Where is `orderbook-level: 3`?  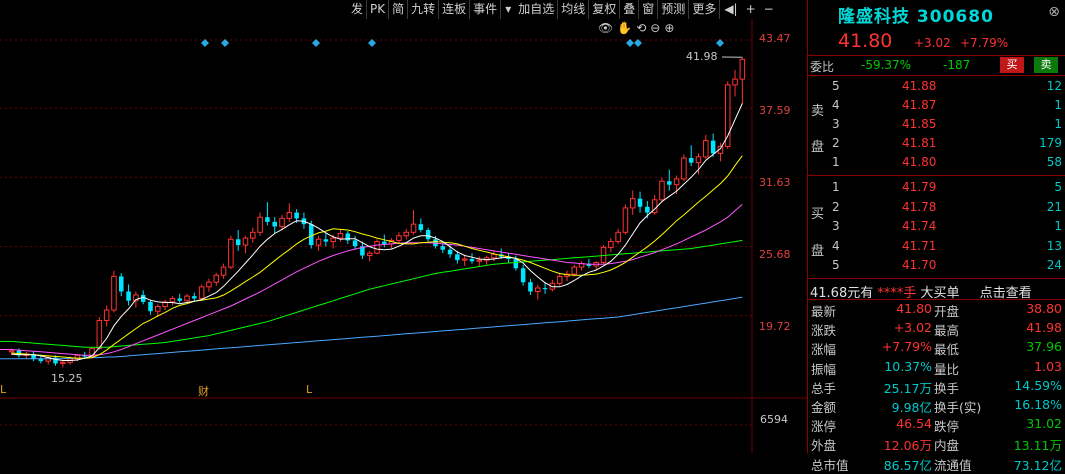 orderbook-level: 3 is located at coordinates (836, 124).